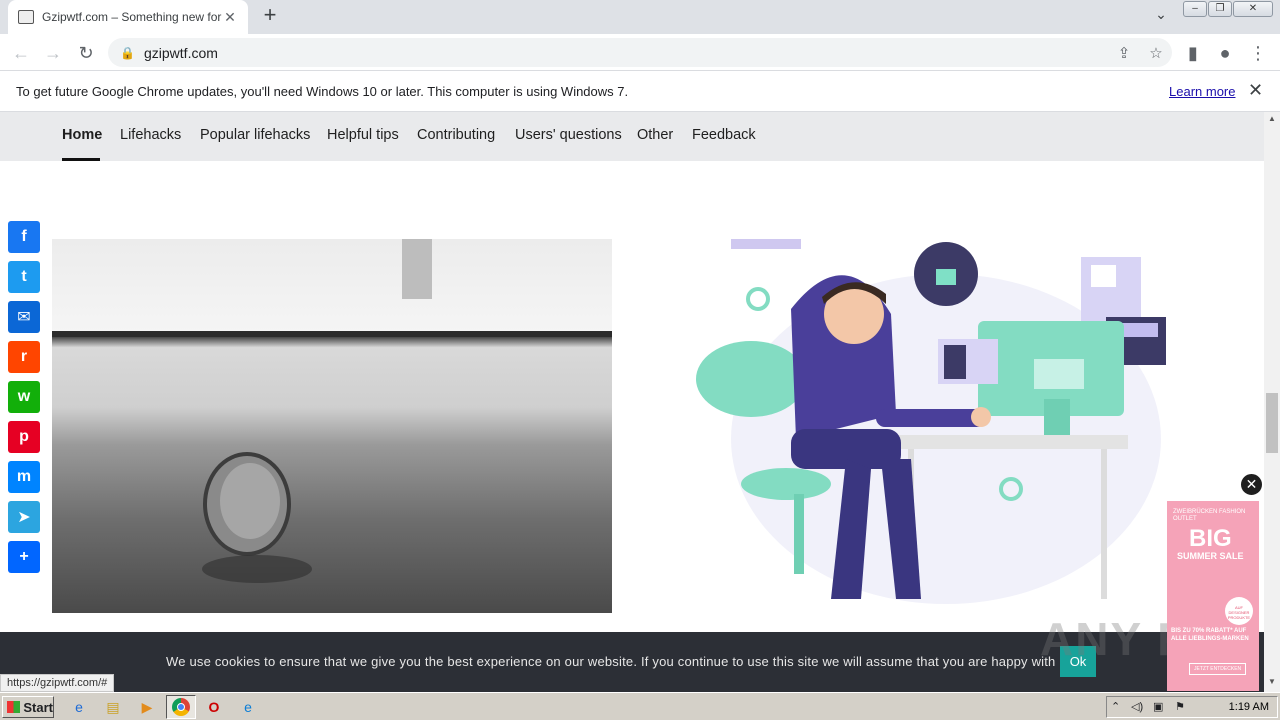 The height and width of the screenshot is (720, 1280). What do you see at coordinates (1137, 706) in the screenshot?
I see `volume-icon: ◁)` at bounding box center [1137, 706].